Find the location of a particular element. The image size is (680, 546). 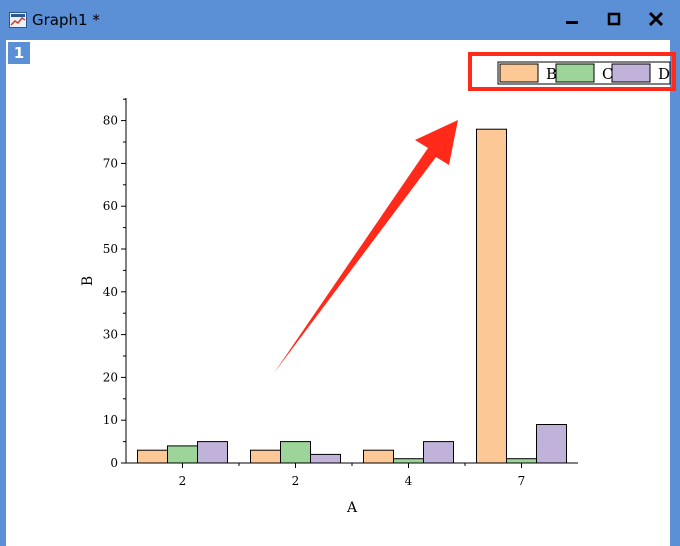

y-tick-label: 10 is located at coordinates (110, 420).